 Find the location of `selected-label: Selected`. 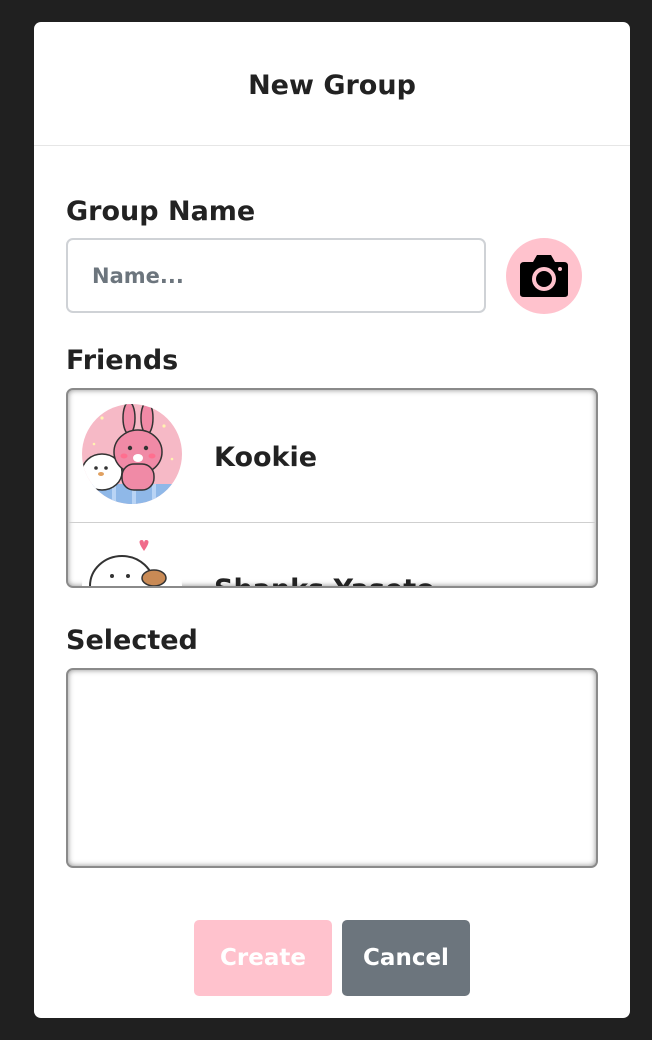

selected-label: Selected is located at coordinates (132, 640).